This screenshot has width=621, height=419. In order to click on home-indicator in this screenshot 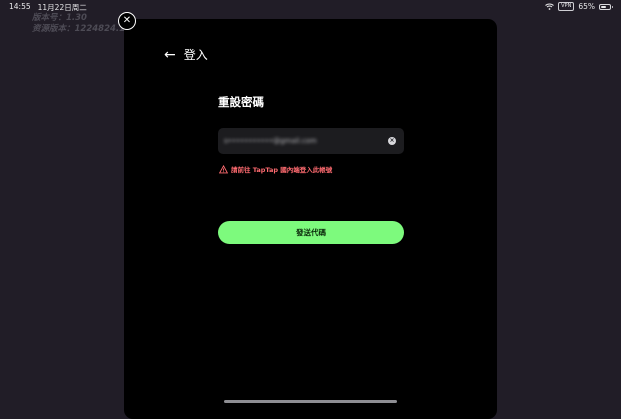, I will do `click(310, 401)`.